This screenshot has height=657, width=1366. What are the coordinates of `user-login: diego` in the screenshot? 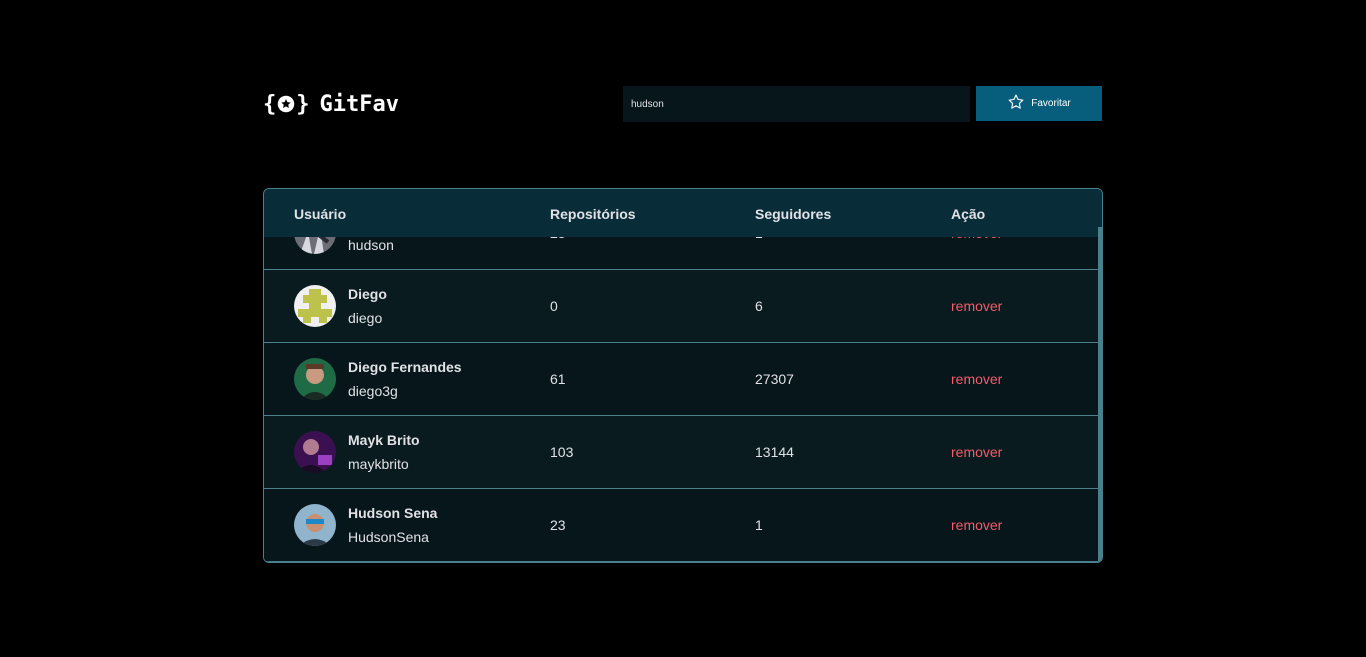 It's located at (365, 318).